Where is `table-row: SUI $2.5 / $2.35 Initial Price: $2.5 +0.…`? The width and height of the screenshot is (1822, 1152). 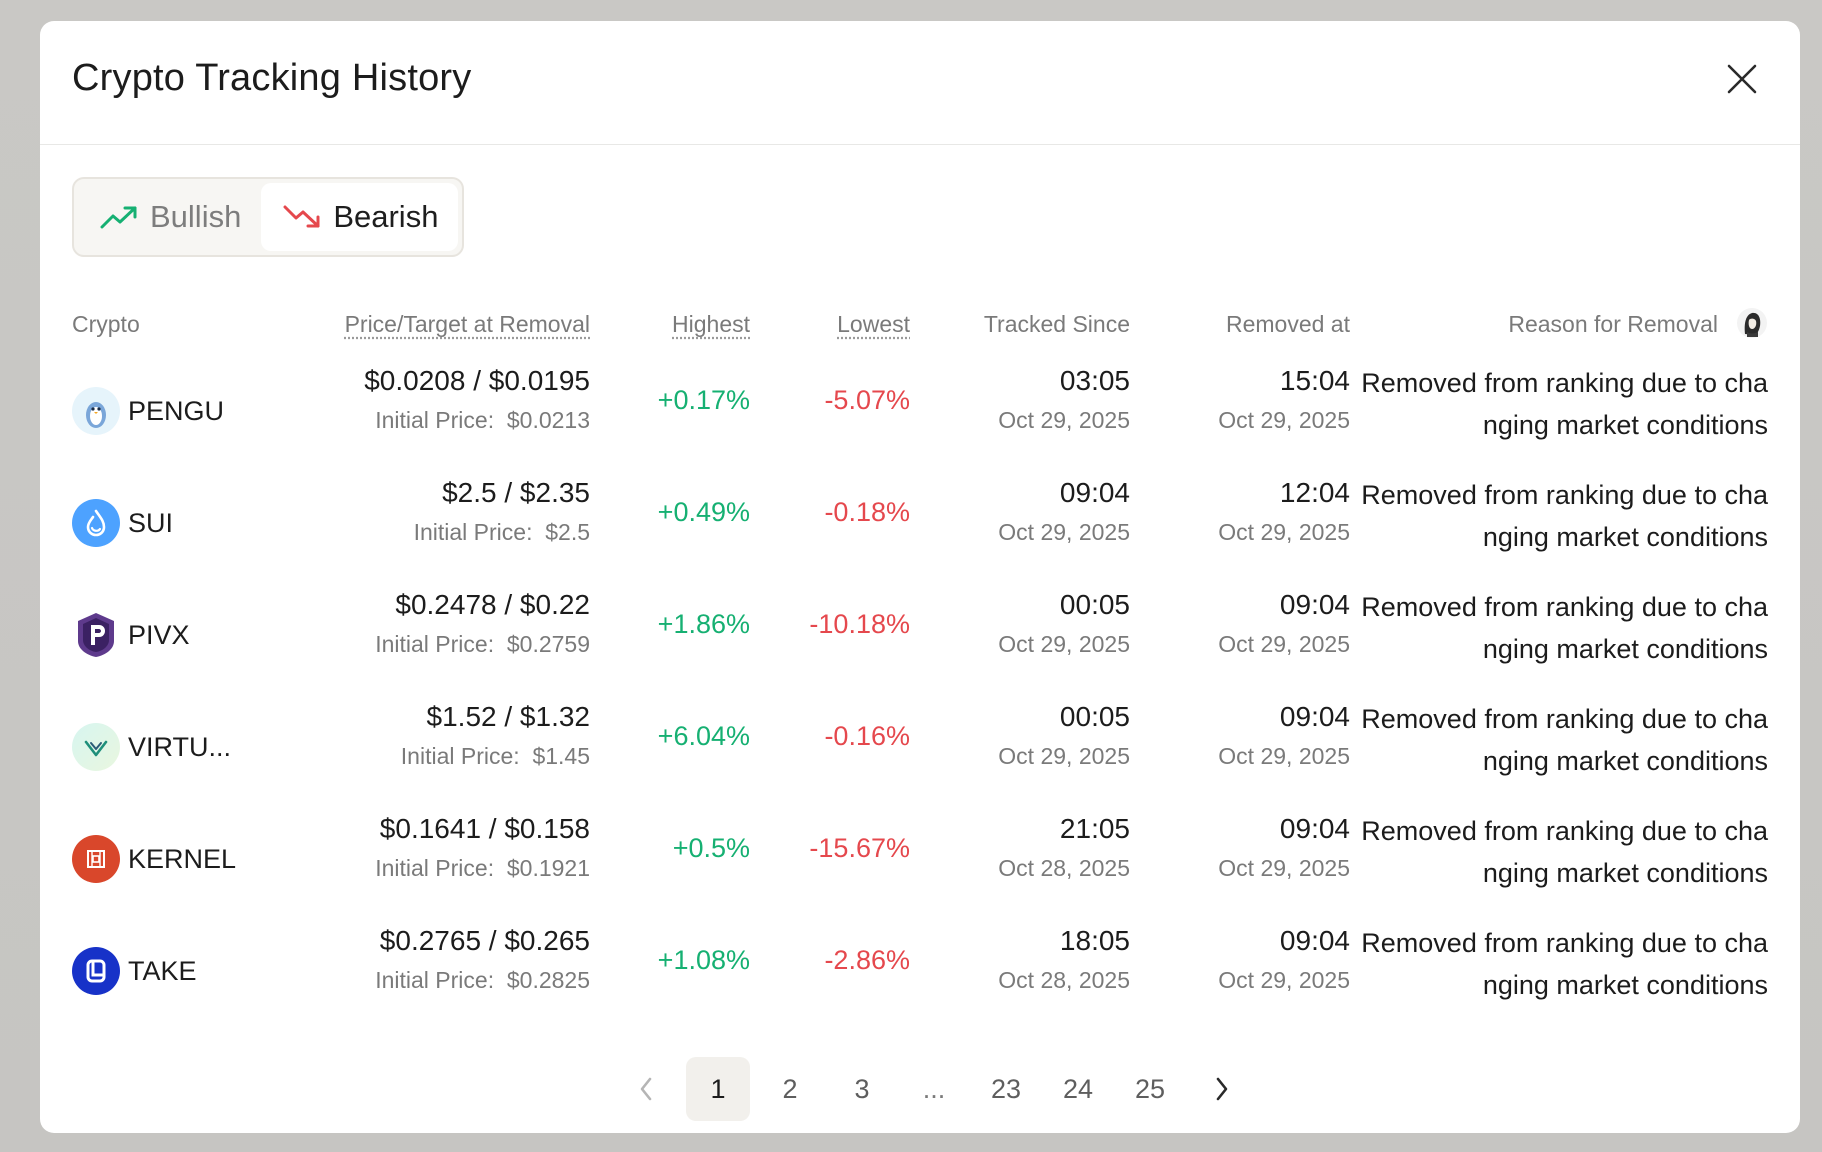 table-row: SUI $2.5 / $2.35 Initial Price: $2.5 +0.… is located at coordinates (920, 533).